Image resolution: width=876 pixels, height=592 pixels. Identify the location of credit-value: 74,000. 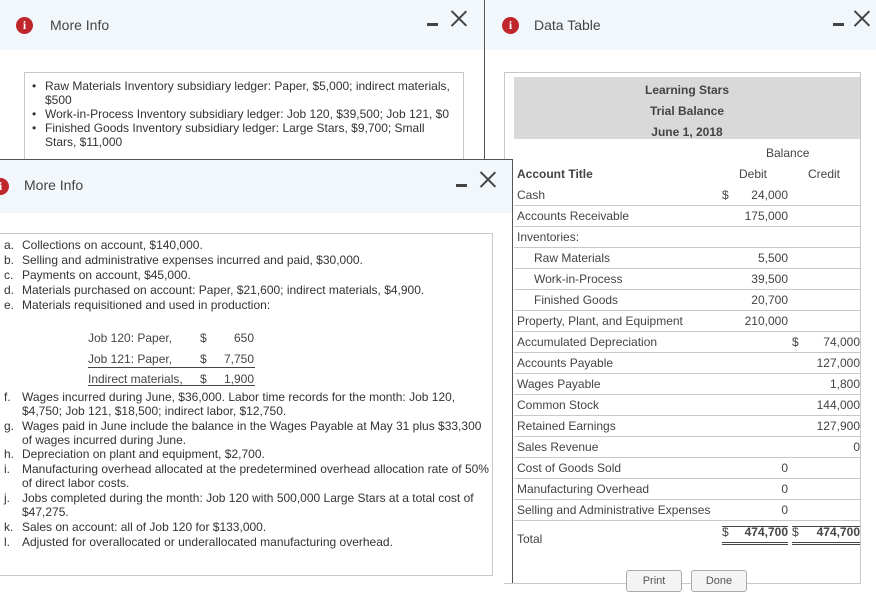
(841, 342).